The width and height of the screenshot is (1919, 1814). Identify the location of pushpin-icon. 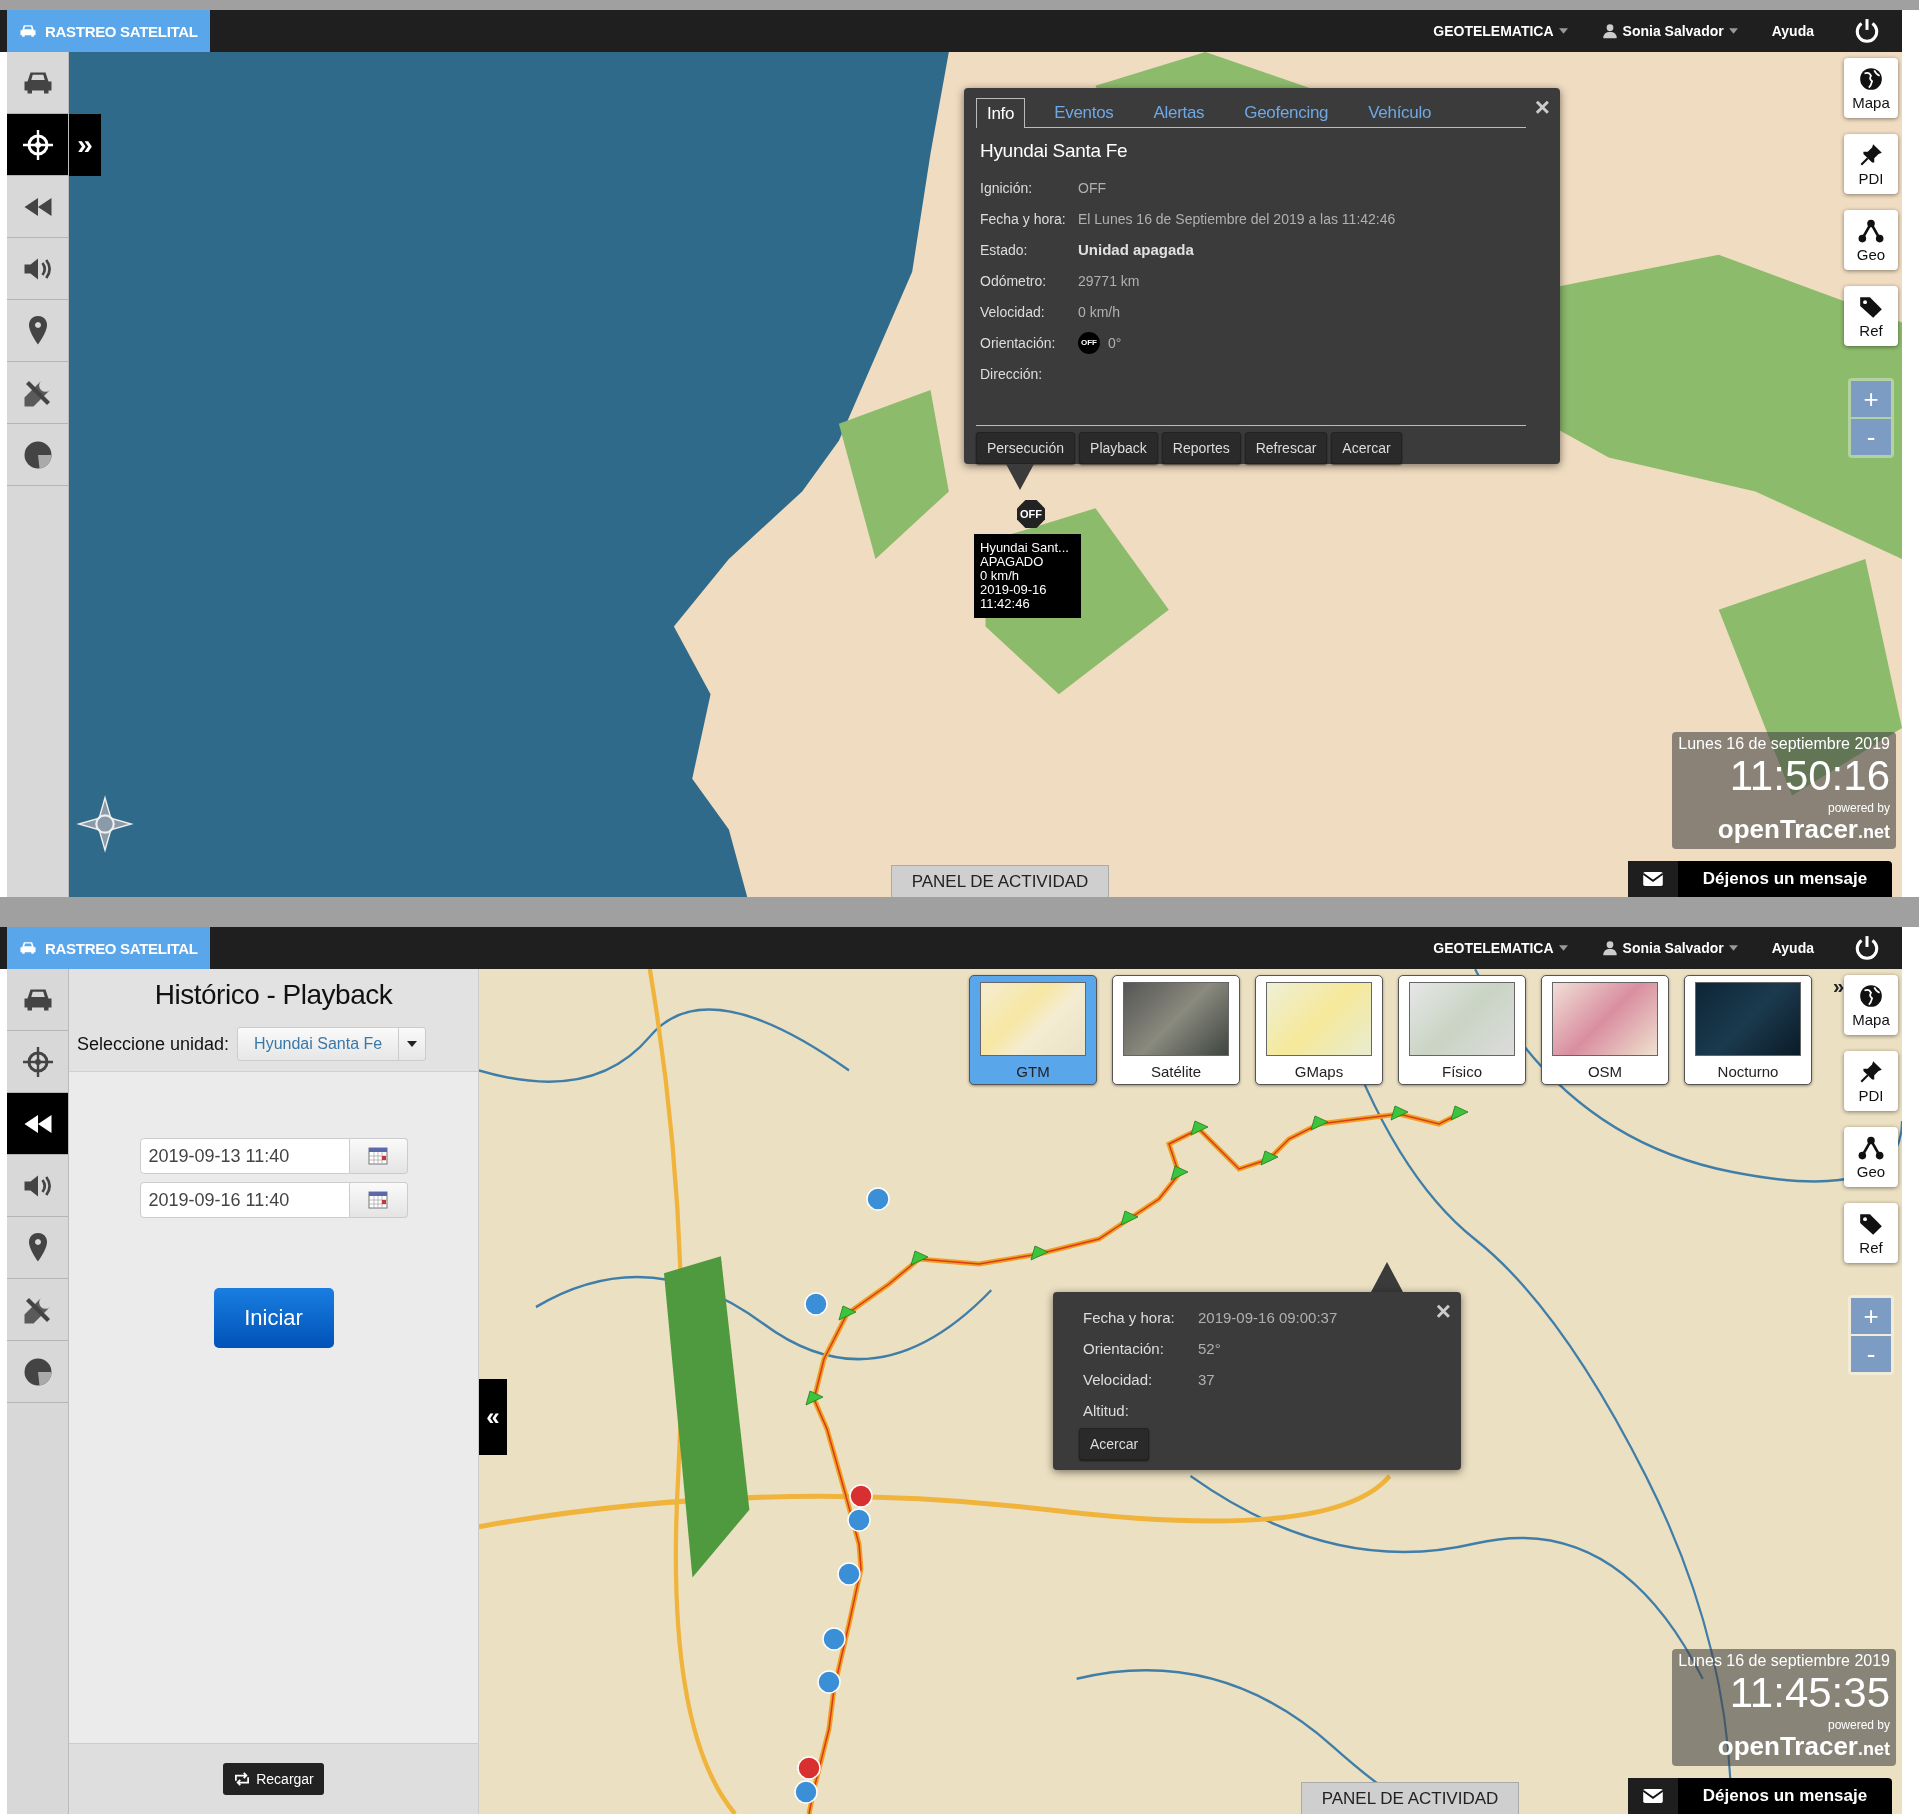
(1871, 1071).